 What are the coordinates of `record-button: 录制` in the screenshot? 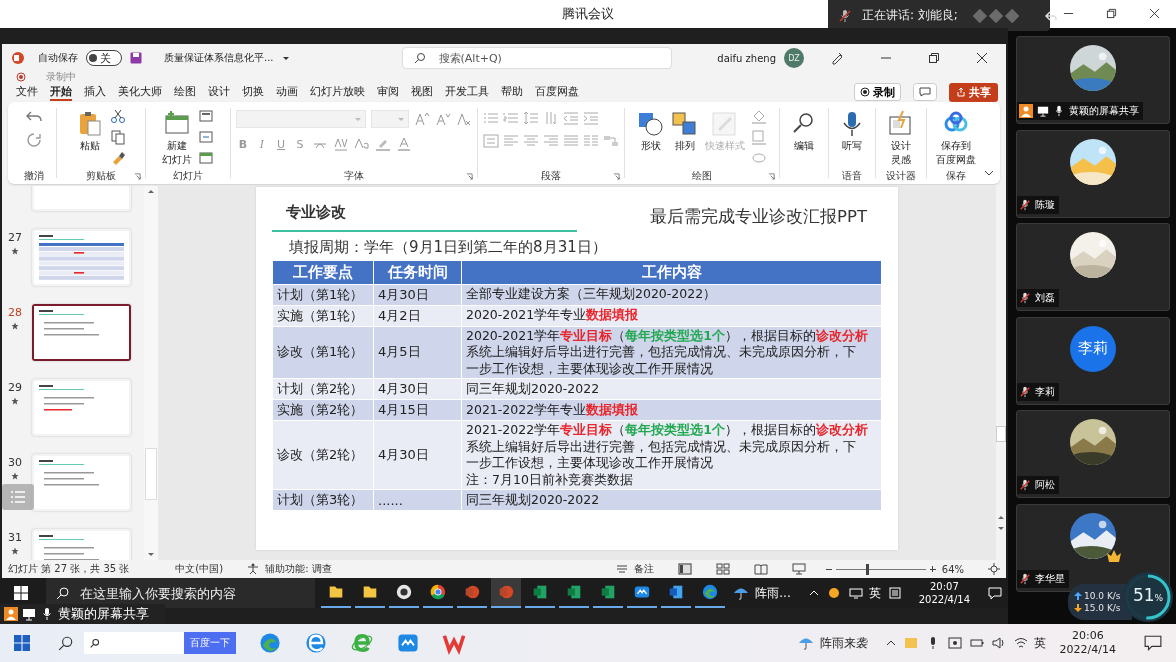 It's located at (877, 92).